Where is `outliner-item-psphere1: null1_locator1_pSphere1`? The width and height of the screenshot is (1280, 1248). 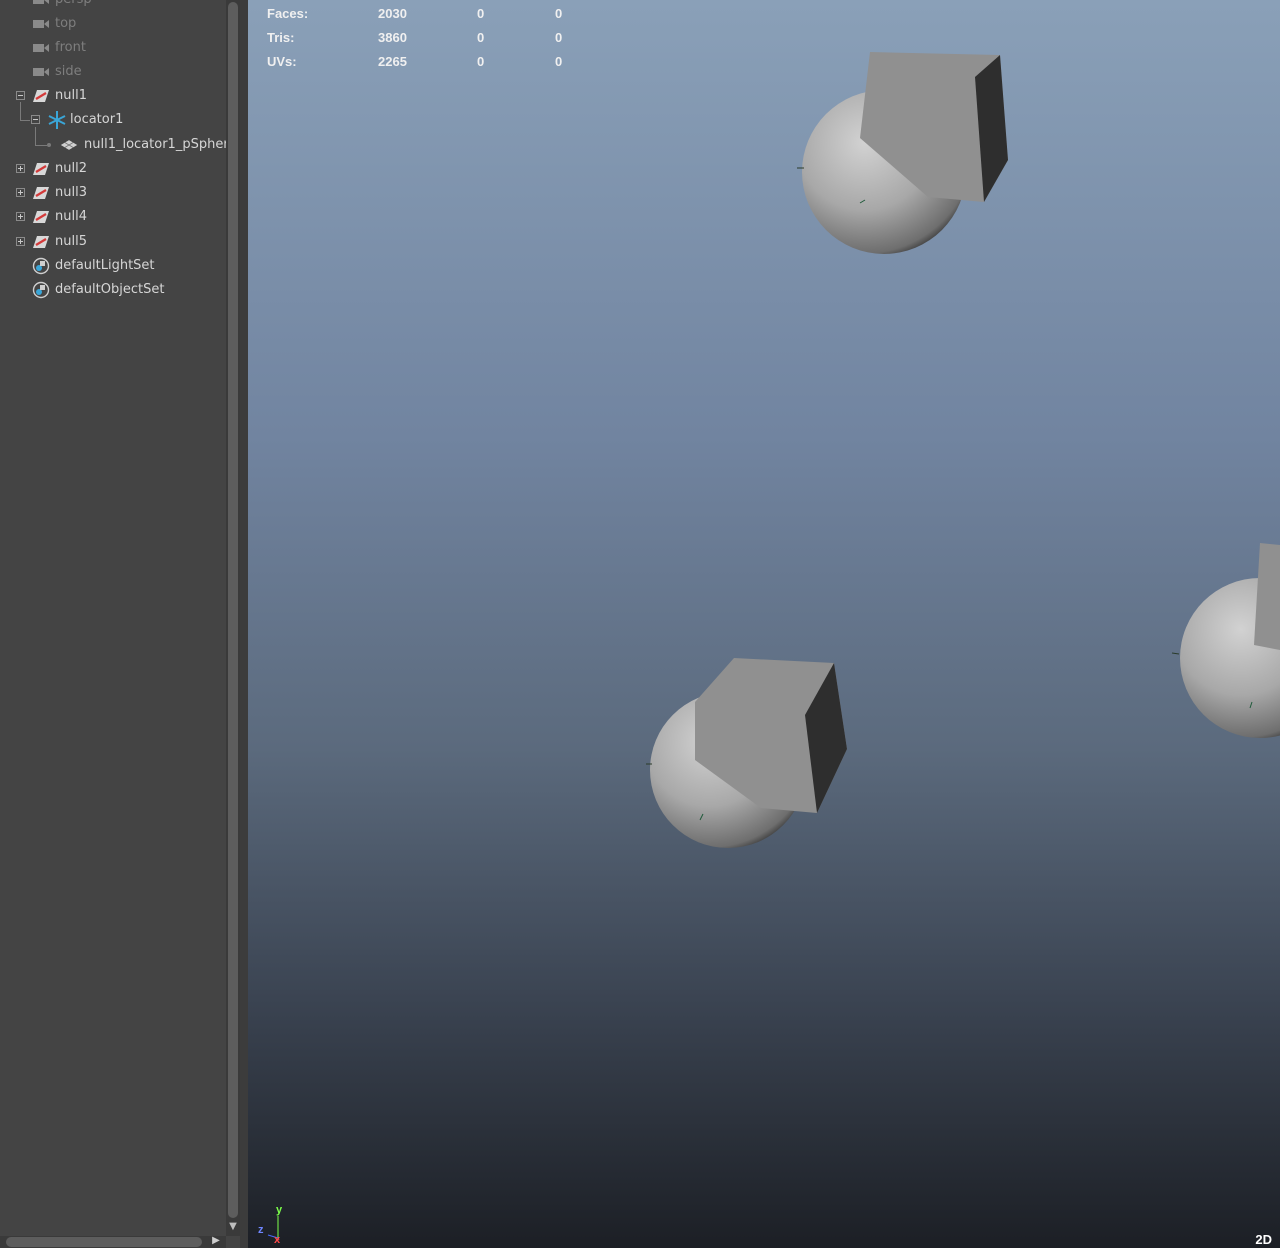
outliner-item-psphere1: null1_locator1_pSphere1 is located at coordinates (113, 145).